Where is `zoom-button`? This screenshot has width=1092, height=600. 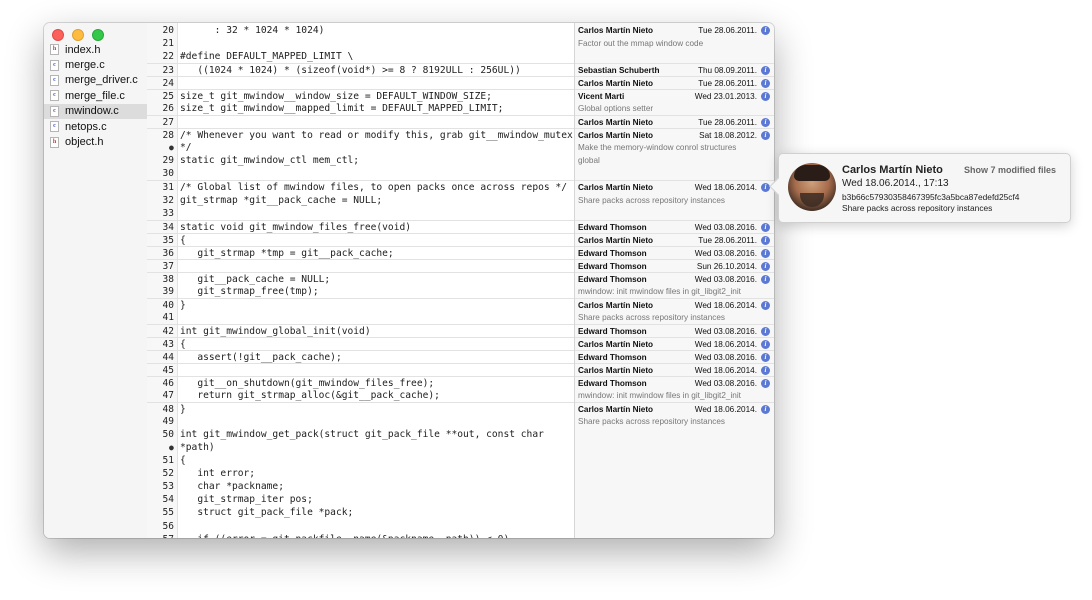
zoom-button is located at coordinates (98, 35).